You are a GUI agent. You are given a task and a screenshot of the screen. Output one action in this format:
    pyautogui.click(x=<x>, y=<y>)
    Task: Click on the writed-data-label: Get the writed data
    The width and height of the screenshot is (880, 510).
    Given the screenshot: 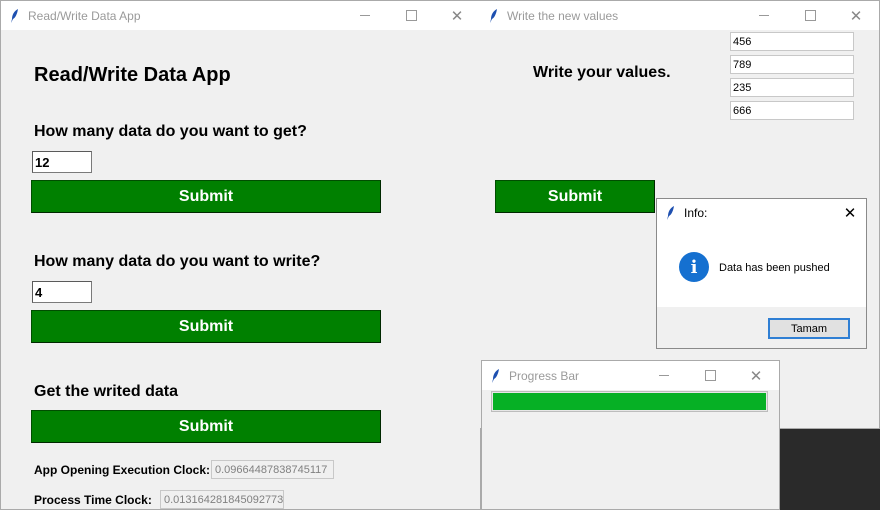 What is the action you would take?
    pyautogui.click(x=106, y=391)
    